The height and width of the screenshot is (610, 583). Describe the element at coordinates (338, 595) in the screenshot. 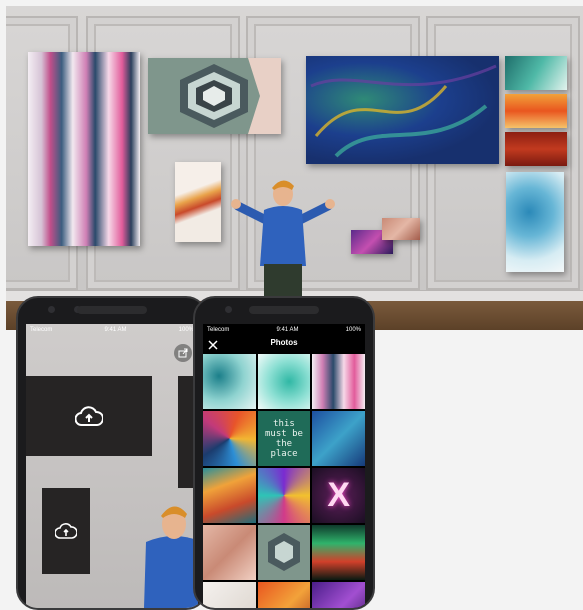

I see `photo-purple-abstract` at that location.